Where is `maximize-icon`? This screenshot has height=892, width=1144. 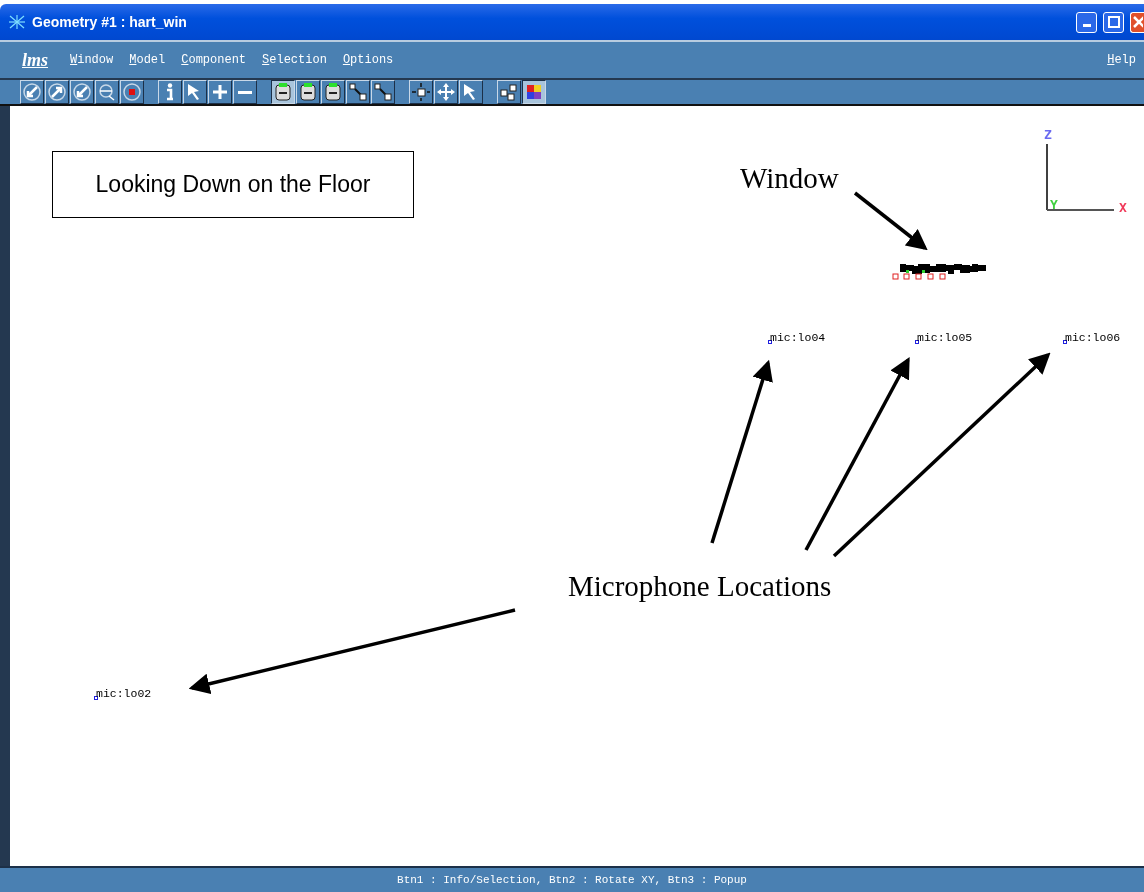 maximize-icon is located at coordinates (1113, 22).